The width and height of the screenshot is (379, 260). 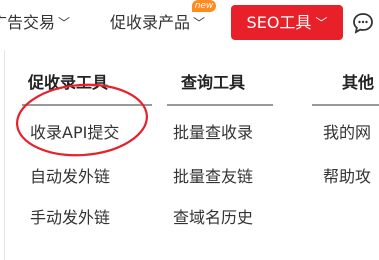 What do you see at coordinates (74, 133) in the screenshot?
I see `link-index-api-submit: 收录API提交` at bounding box center [74, 133].